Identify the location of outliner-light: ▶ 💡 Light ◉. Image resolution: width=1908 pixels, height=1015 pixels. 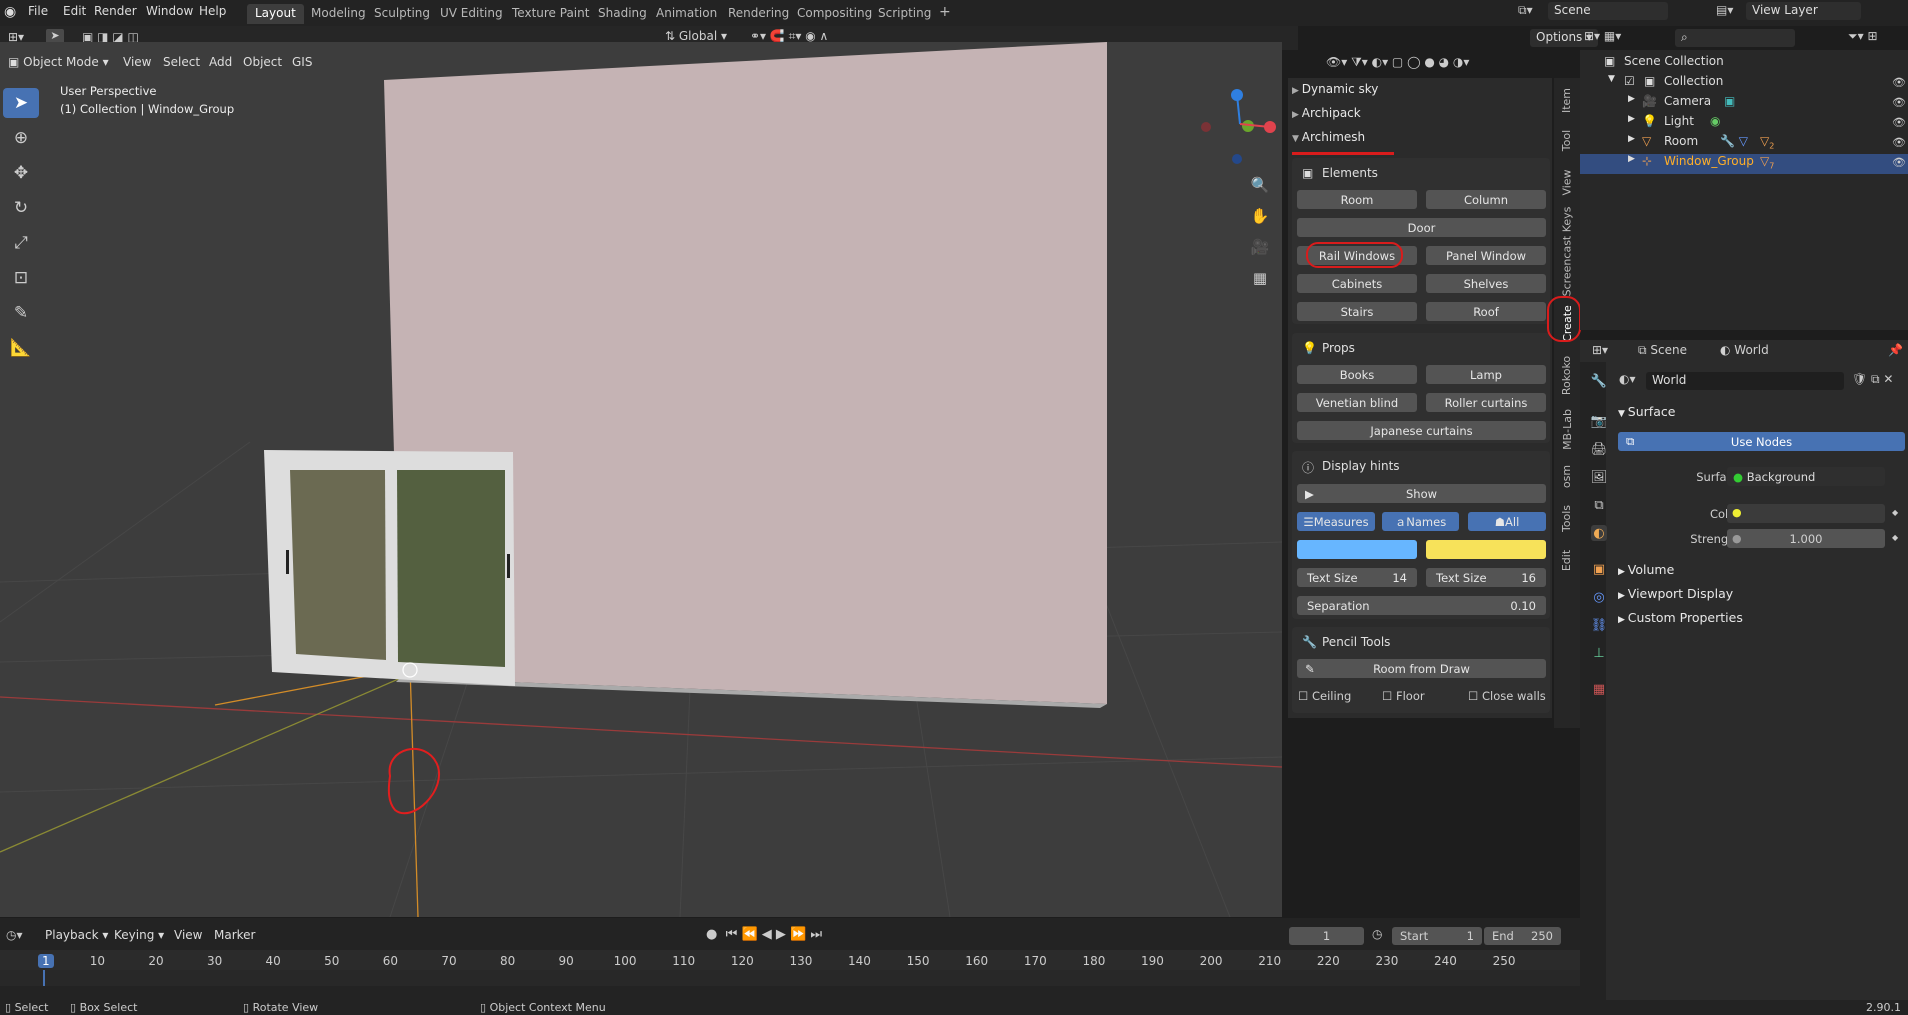
(1744, 124).